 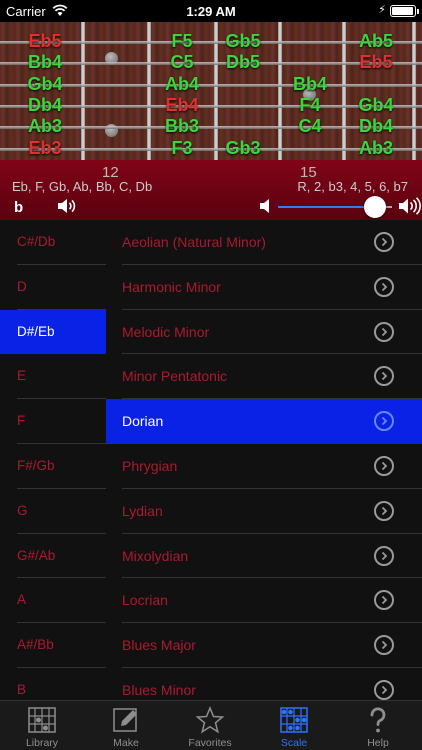 I want to click on key-item: G, so click(x=53, y=511).